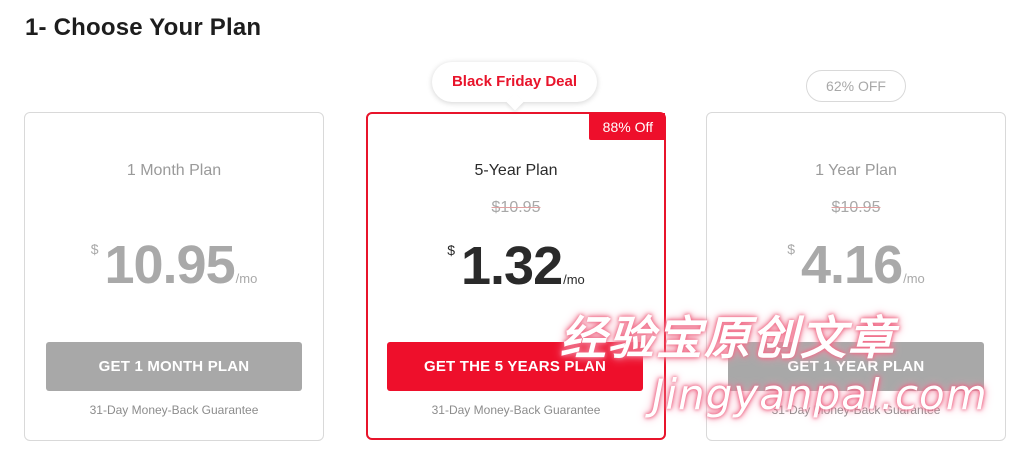  What do you see at coordinates (169, 265) in the screenshot?
I see `price-amount: 10.95` at bounding box center [169, 265].